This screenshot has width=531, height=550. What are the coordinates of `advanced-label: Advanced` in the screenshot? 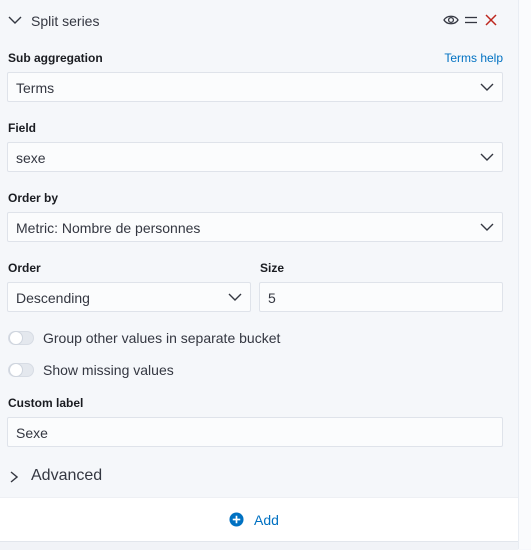 It's located at (67, 475).